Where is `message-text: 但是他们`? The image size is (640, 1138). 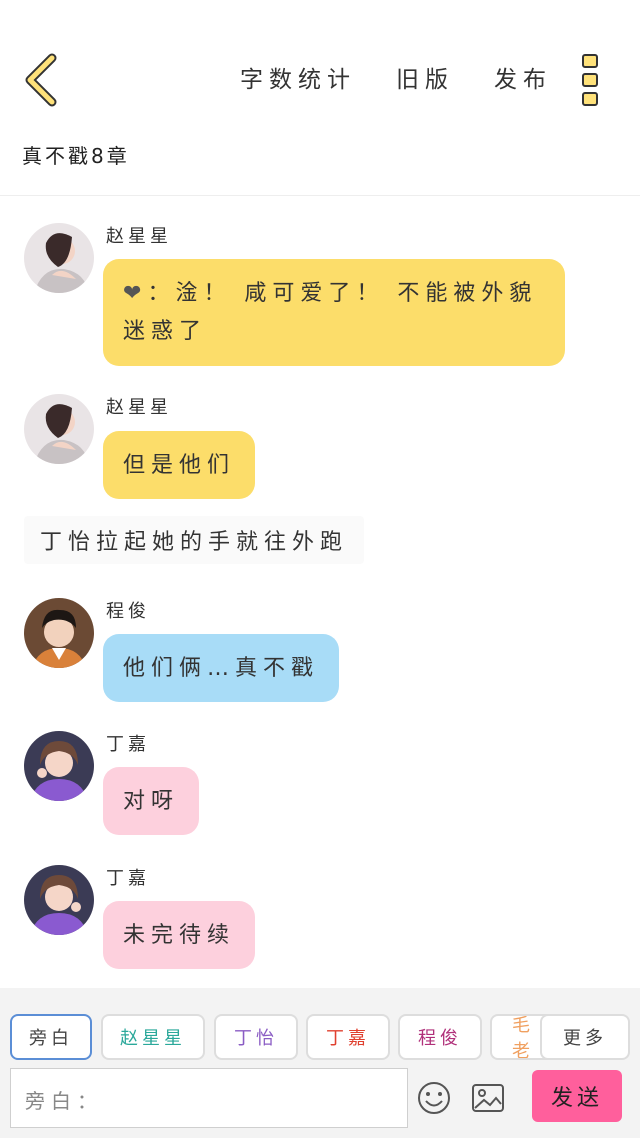 message-text: 但是他们 is located at coordinates (179, 465).